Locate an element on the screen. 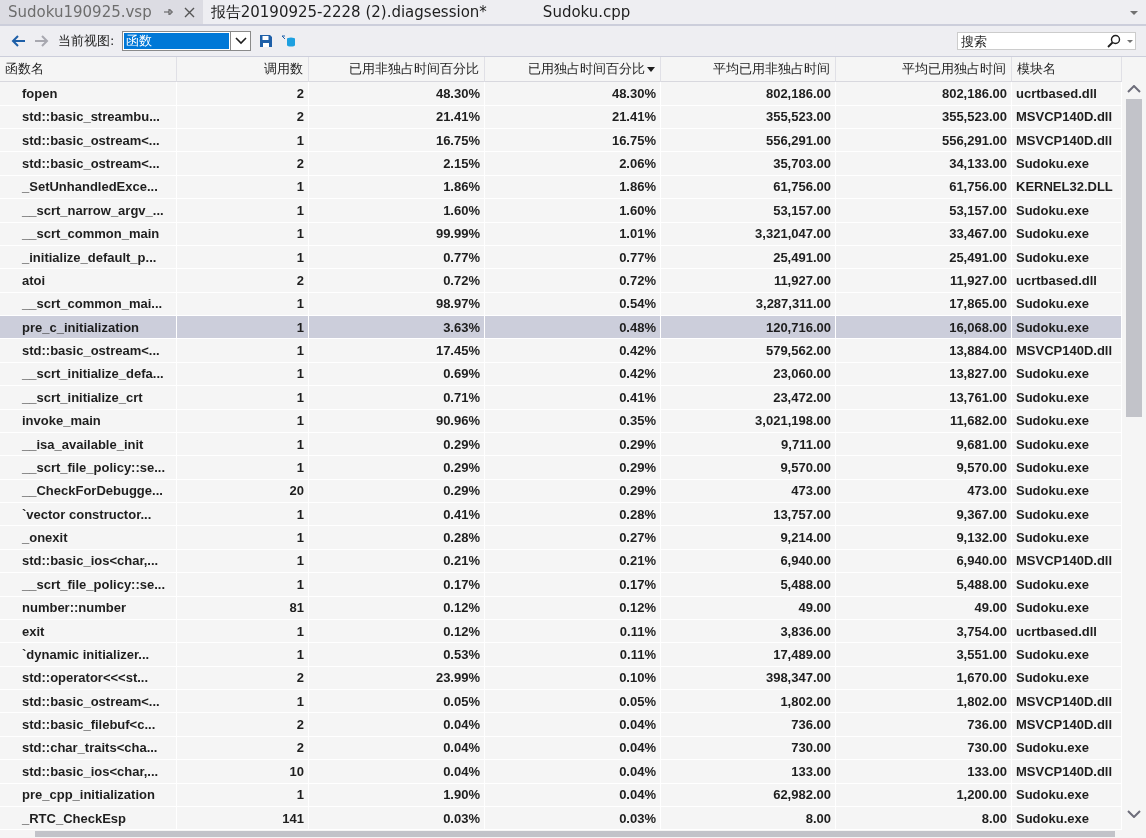 The height and width of the screenshot is (838, 1146). table-cell: 23.99% is located at coordinates (397, 678).